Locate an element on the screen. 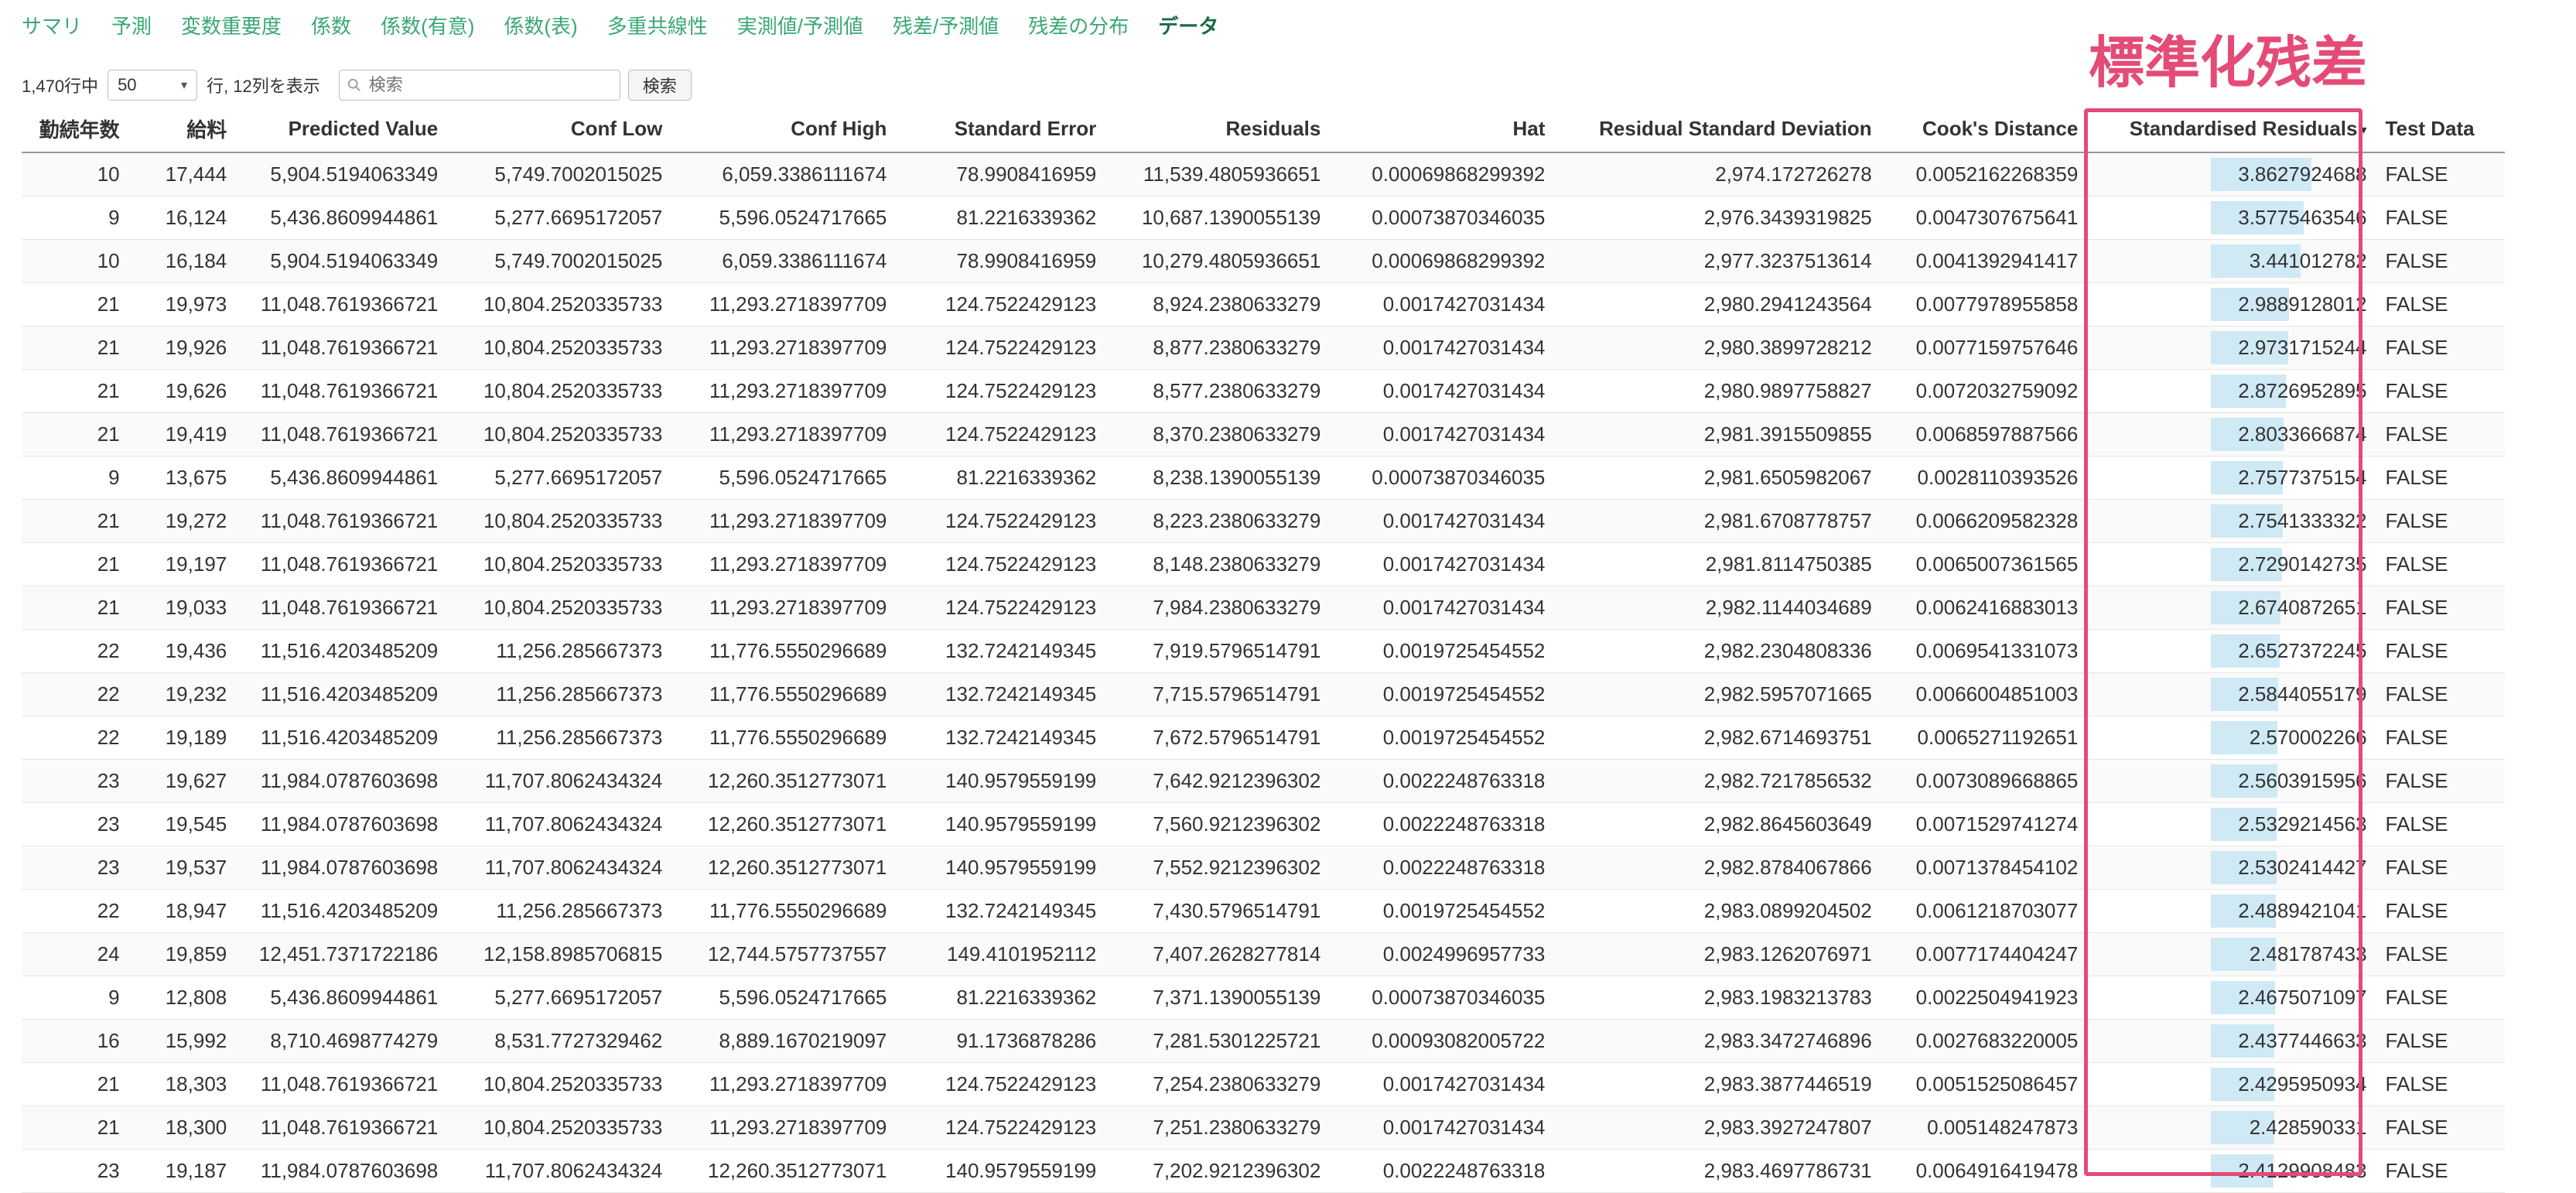 This screenshot has height=1193, width=2576. column-header-7: Hat is located at coordinates (1442, 129).